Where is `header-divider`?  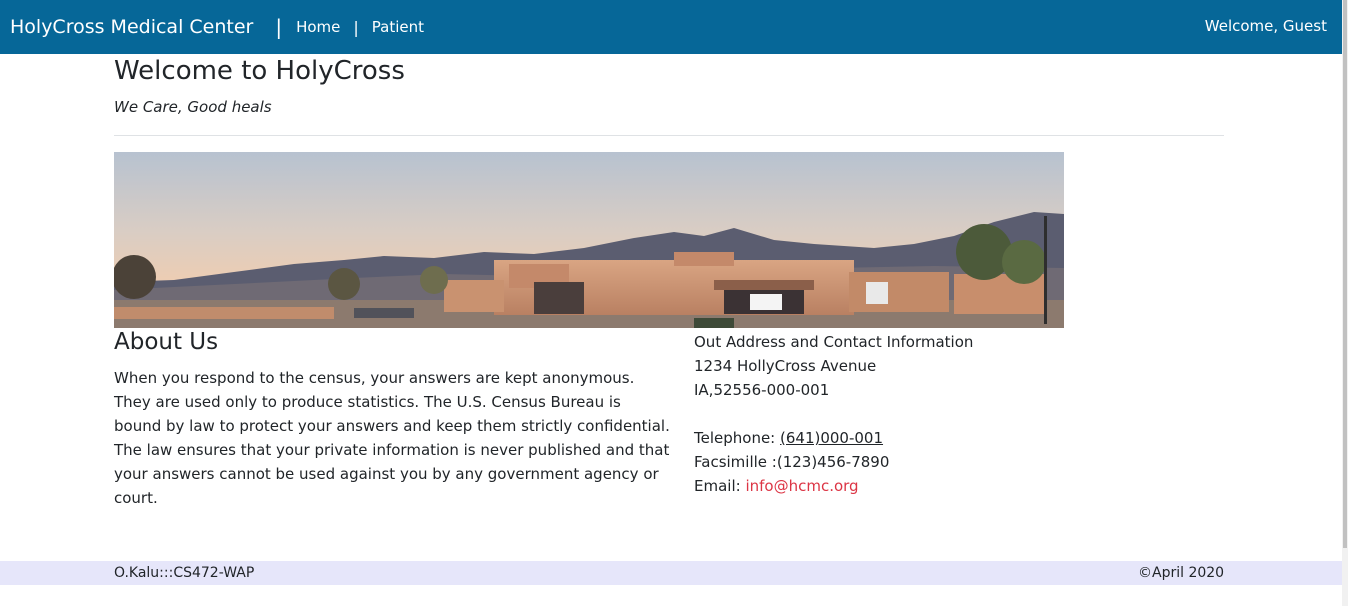
header-divider is located at coordinates (669, 135).